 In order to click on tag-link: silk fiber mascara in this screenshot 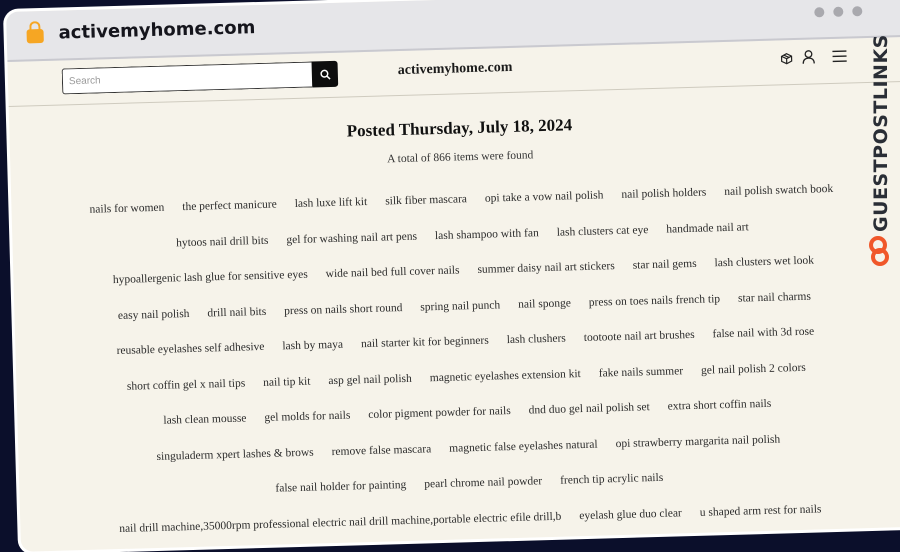, I will do `click(426, 200)`.